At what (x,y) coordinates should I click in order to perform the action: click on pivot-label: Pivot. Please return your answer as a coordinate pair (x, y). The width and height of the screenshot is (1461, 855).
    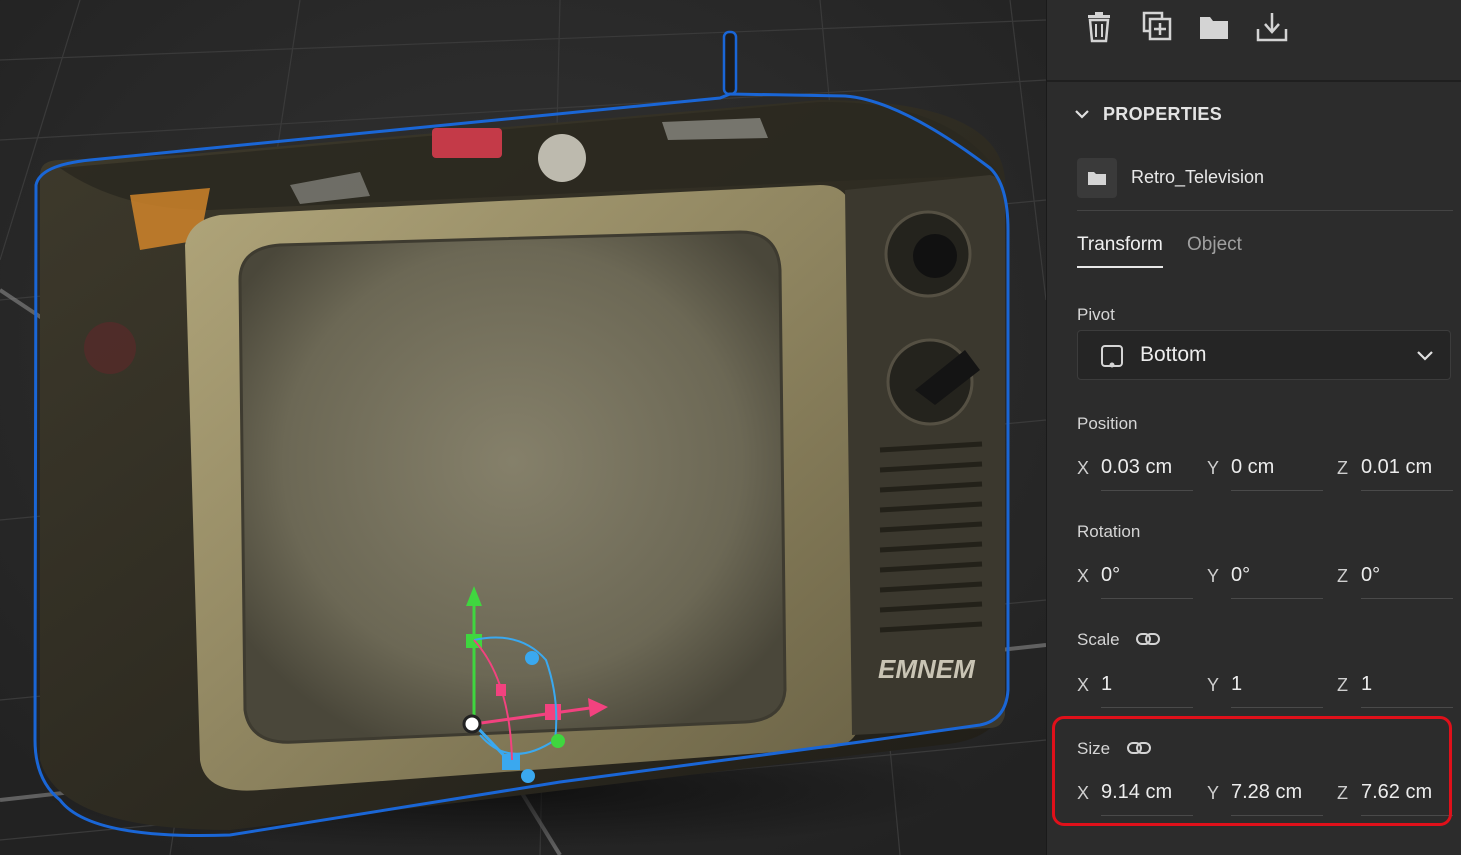
    Looking at the image, I should click on (1096, 314).